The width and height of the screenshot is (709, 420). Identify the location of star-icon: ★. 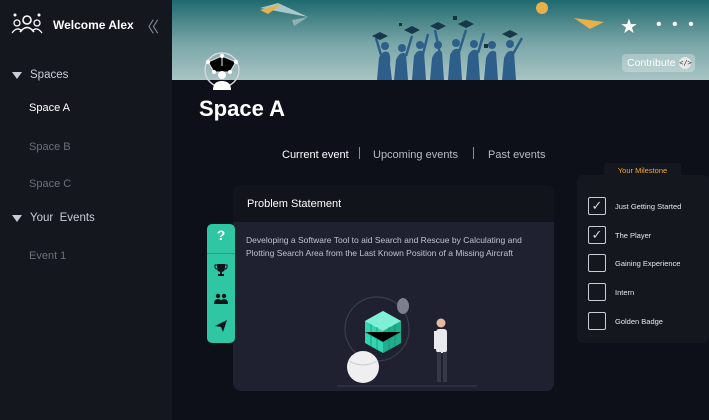
(629, 26).